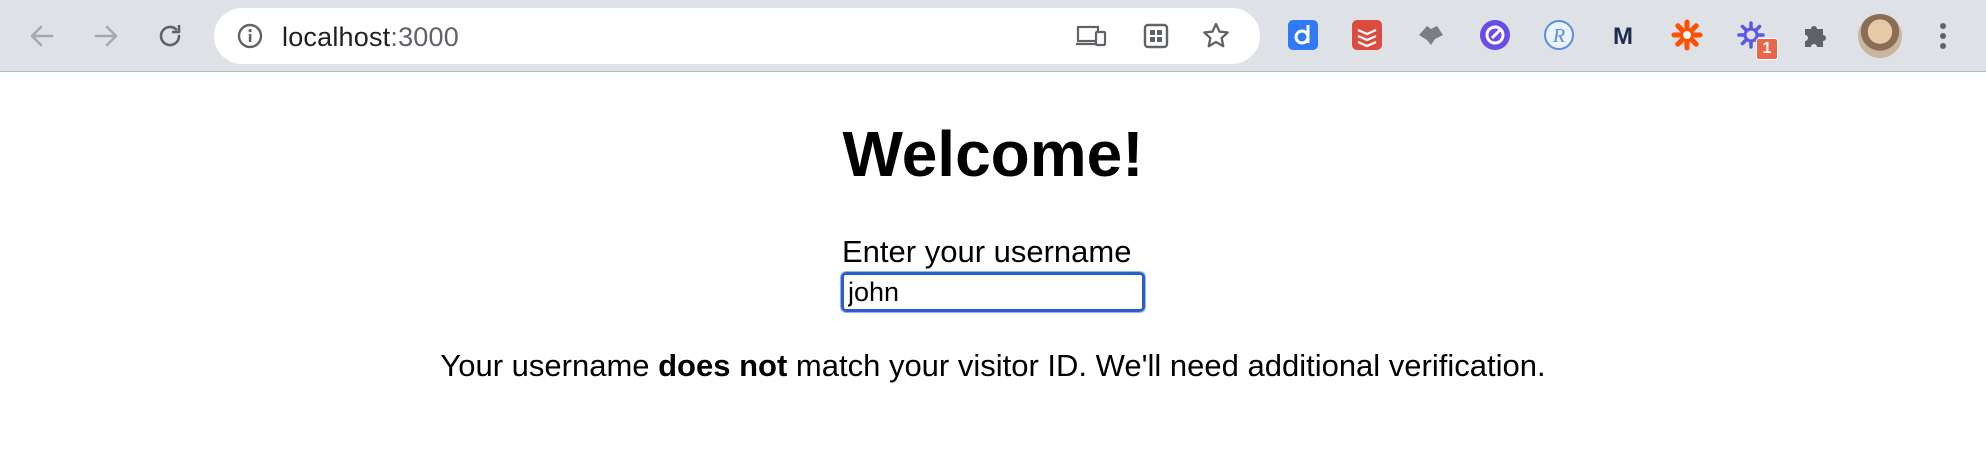 The image size is (1986, 460). What do you see at coordinates (737, 36) in the screenshot?
I see `address-bar: localhost:3000` at bounding box center [737, 36].